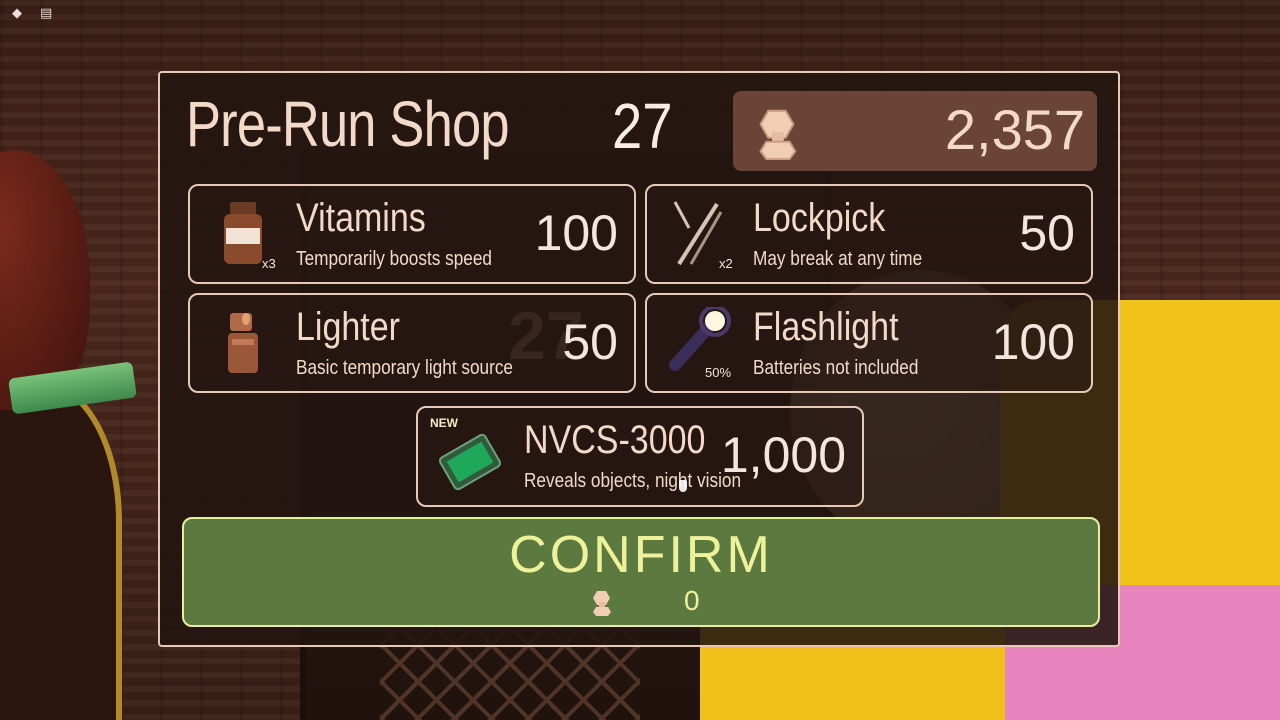 Image resolution: width=1280 pixels, height=720 pixels. I want to click on night-vision-card-icon, so click(470, 462).